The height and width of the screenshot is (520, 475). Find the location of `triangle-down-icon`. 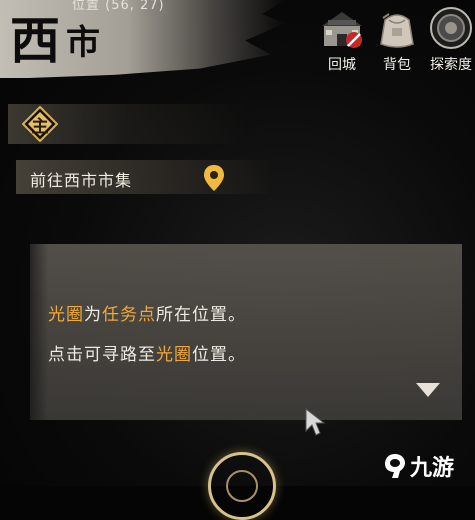

triangle-down-icon is located at coordinates (428, 390).